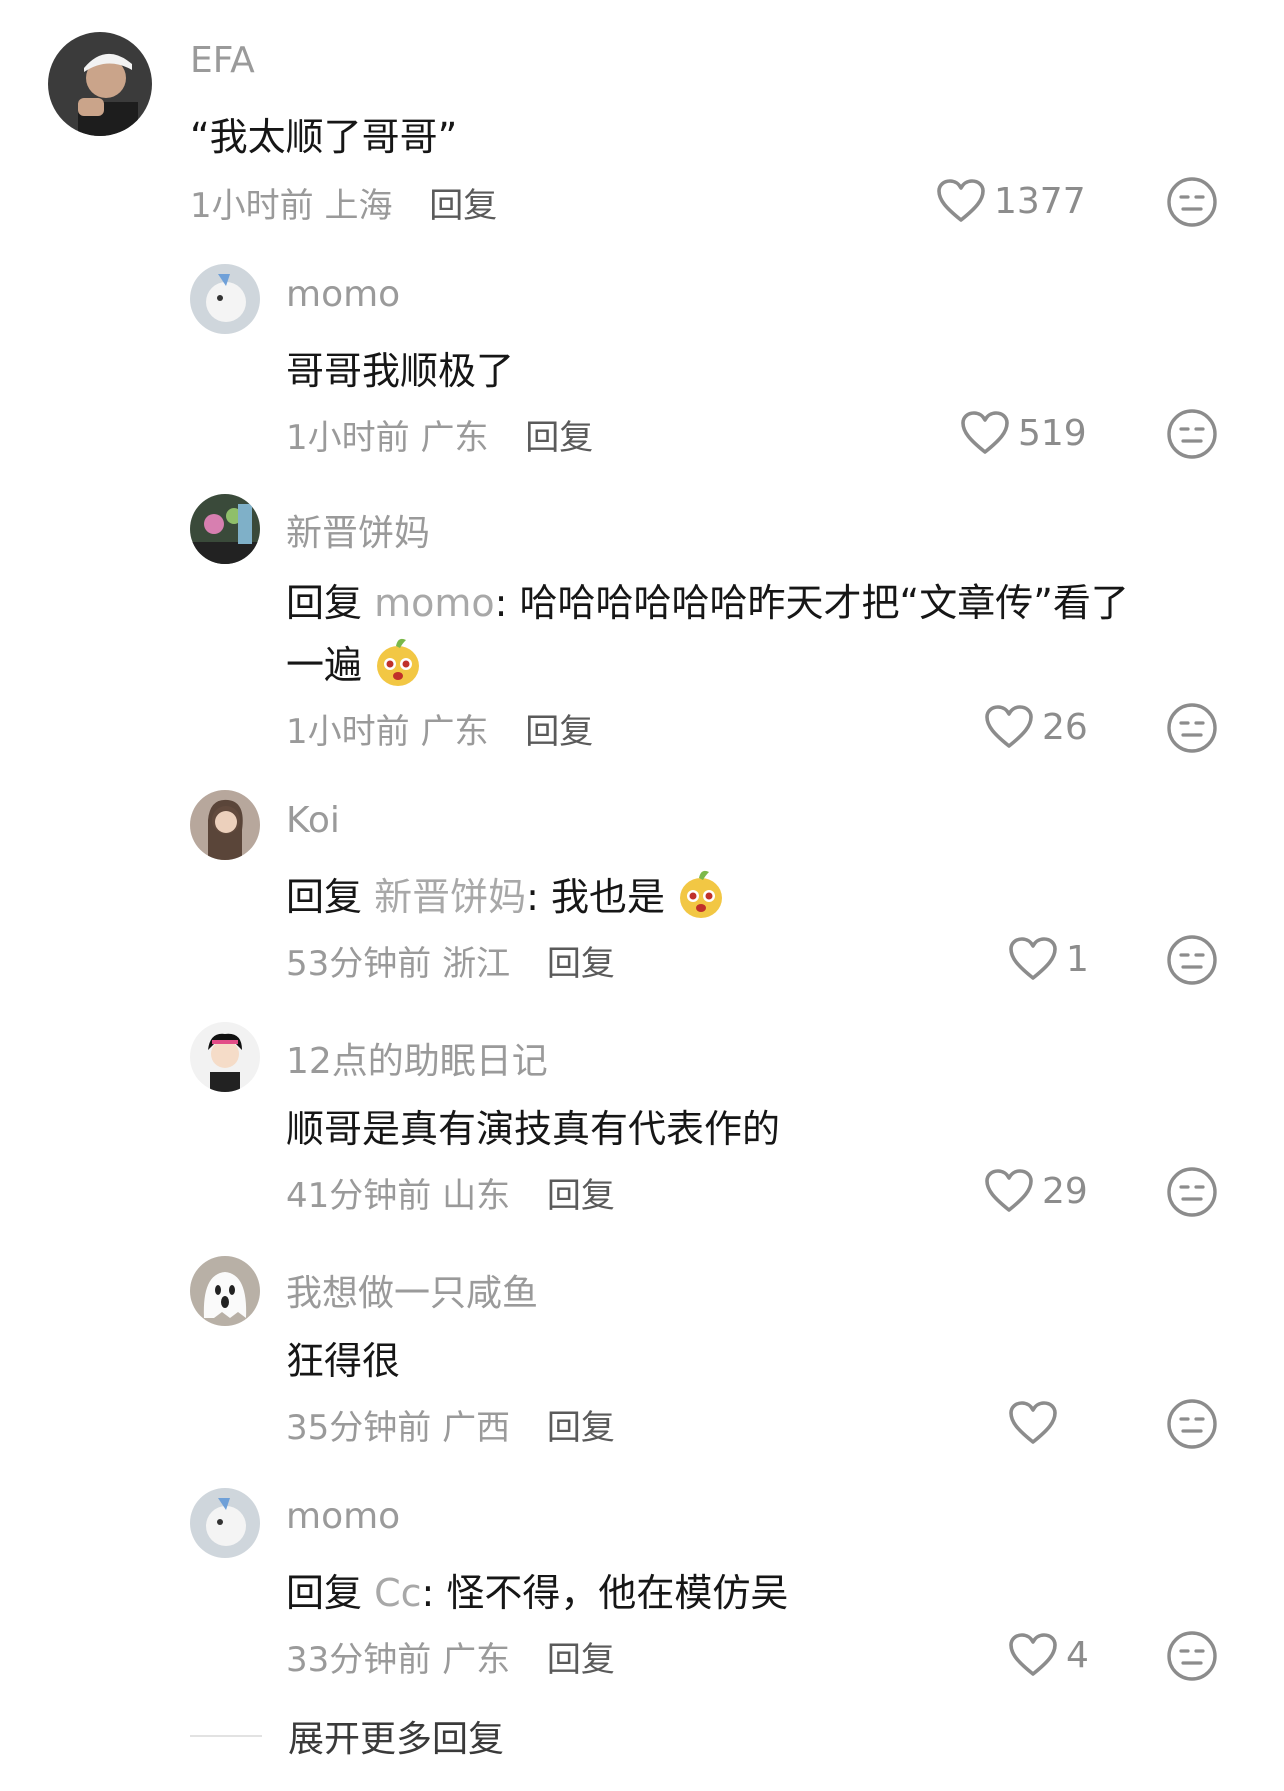  Describe the element at coordinates (324, 665) in the screenshot. I see `comment-body-continued: 一遍` at that location.